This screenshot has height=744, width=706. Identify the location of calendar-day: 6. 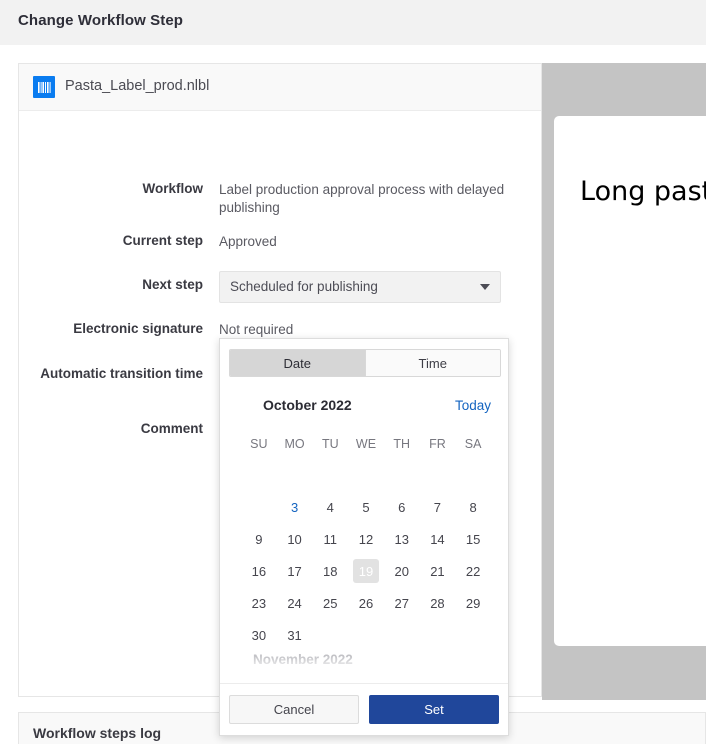
(402, 507).